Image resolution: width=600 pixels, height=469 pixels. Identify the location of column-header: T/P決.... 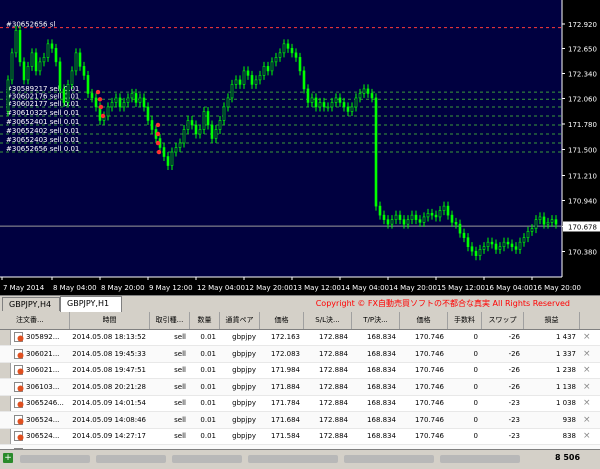
(376, 320).